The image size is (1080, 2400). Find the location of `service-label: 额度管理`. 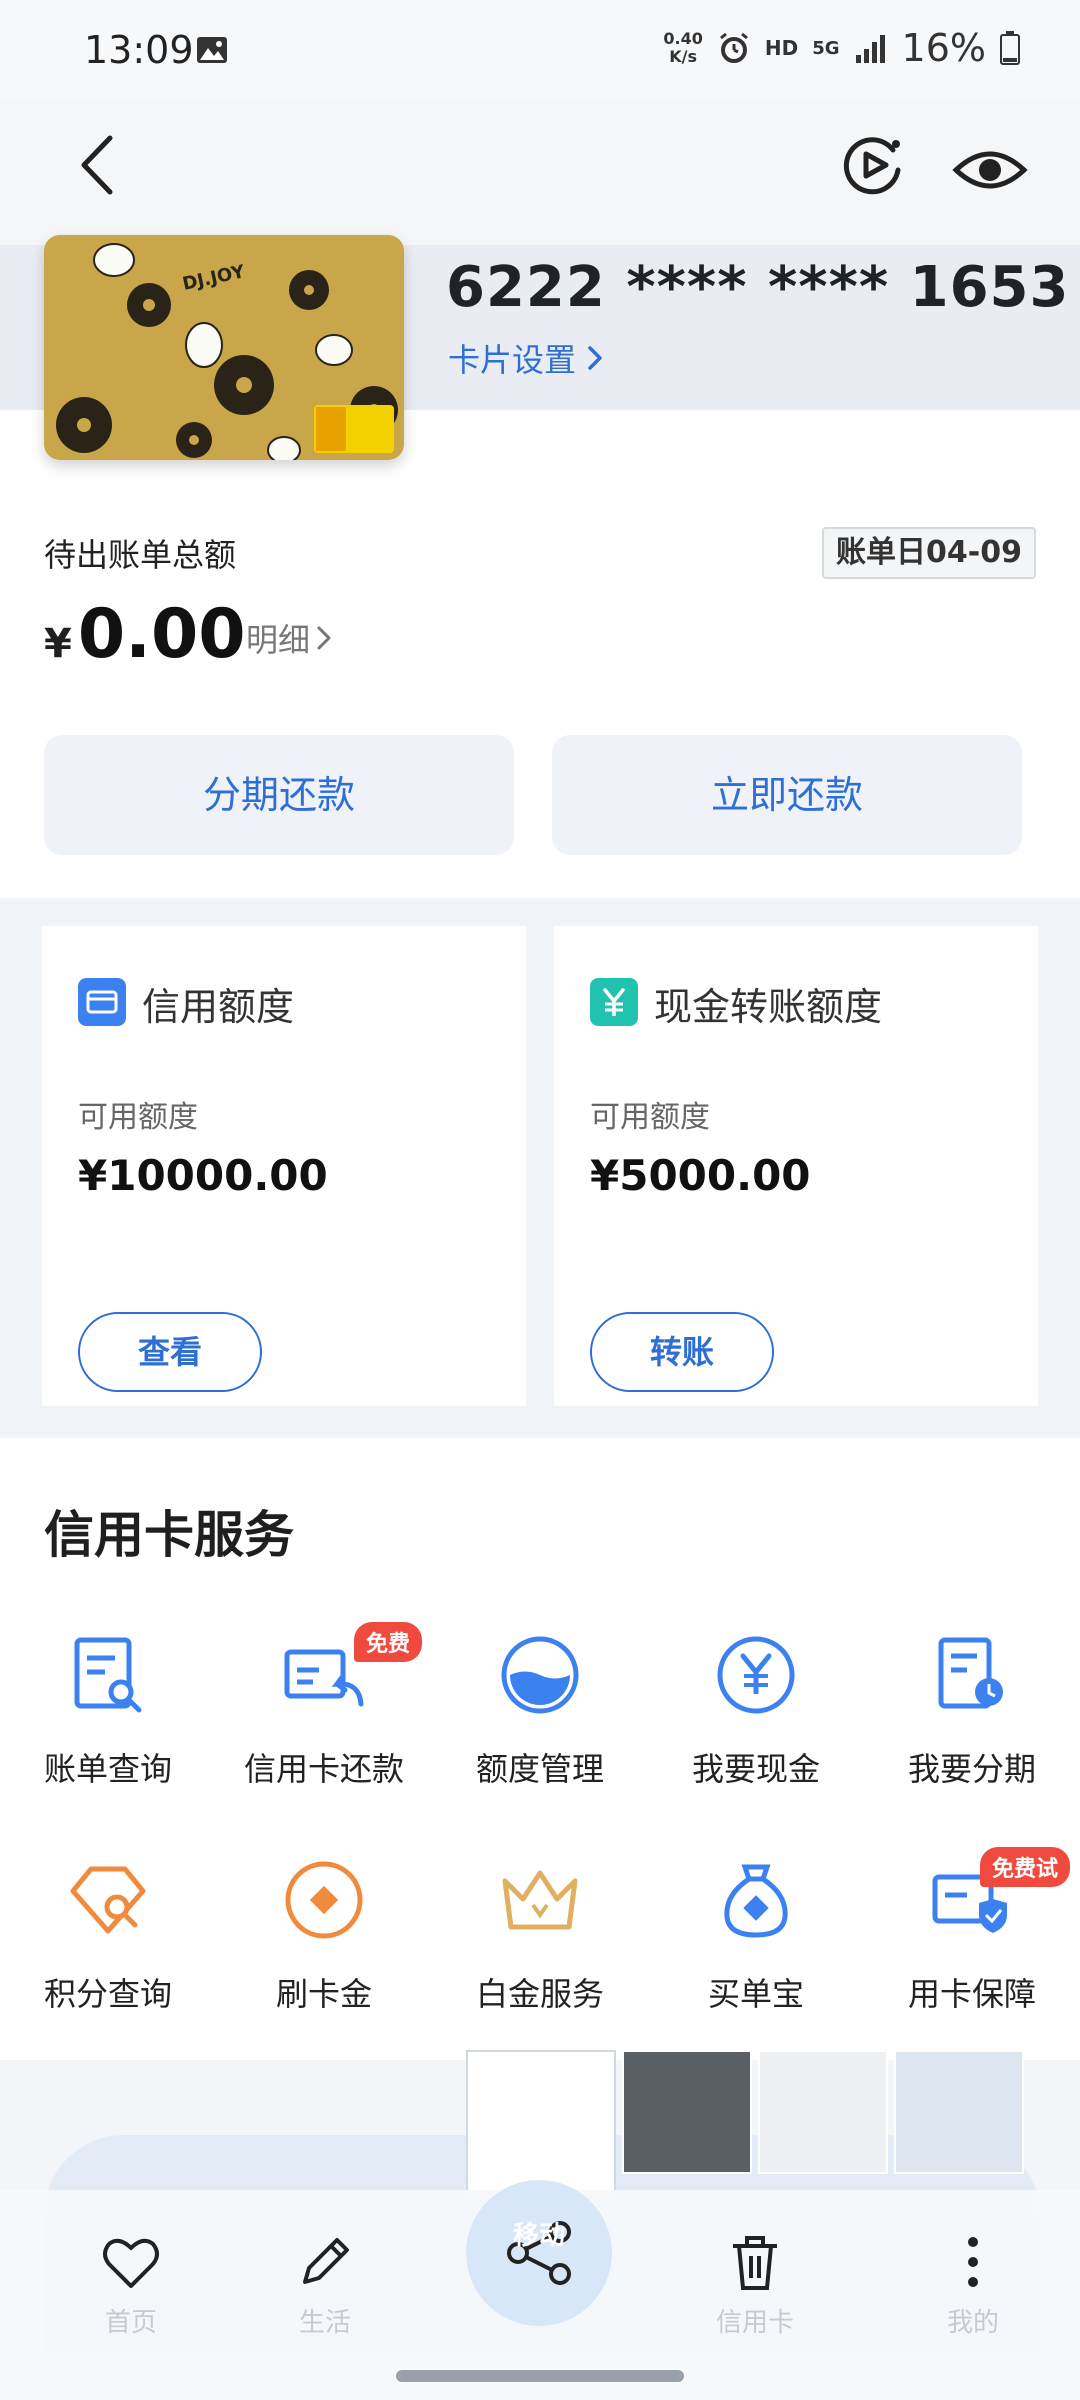

service-label: 额度管理 is located at coordinates (539, 1769).